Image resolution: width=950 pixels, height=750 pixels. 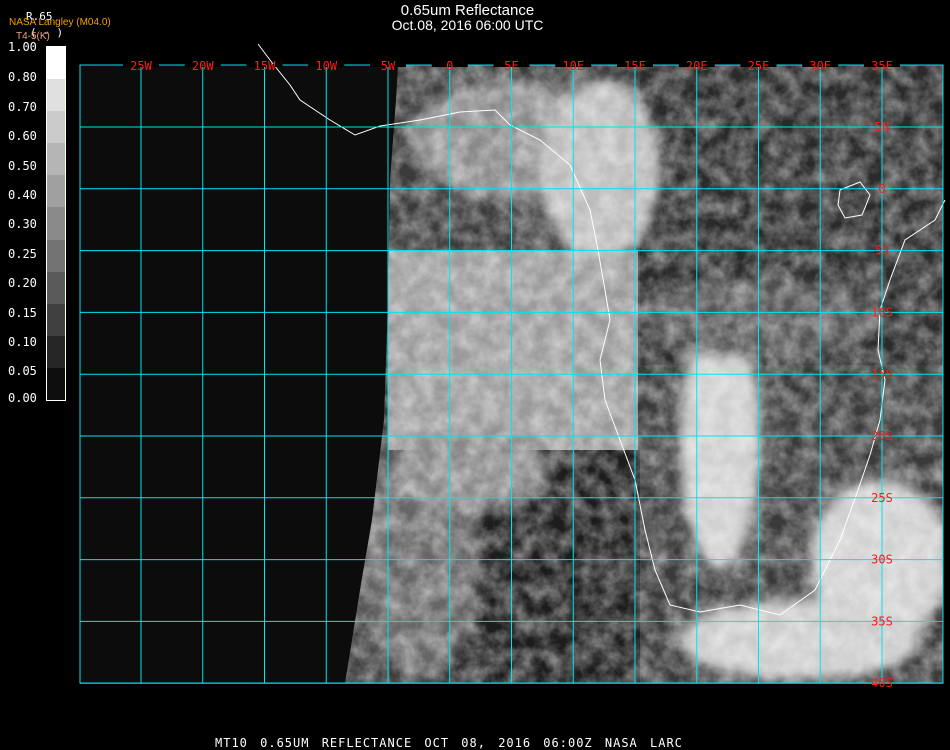 I want to click on colorbar-label: 0.25, so click(x=22, y=253).